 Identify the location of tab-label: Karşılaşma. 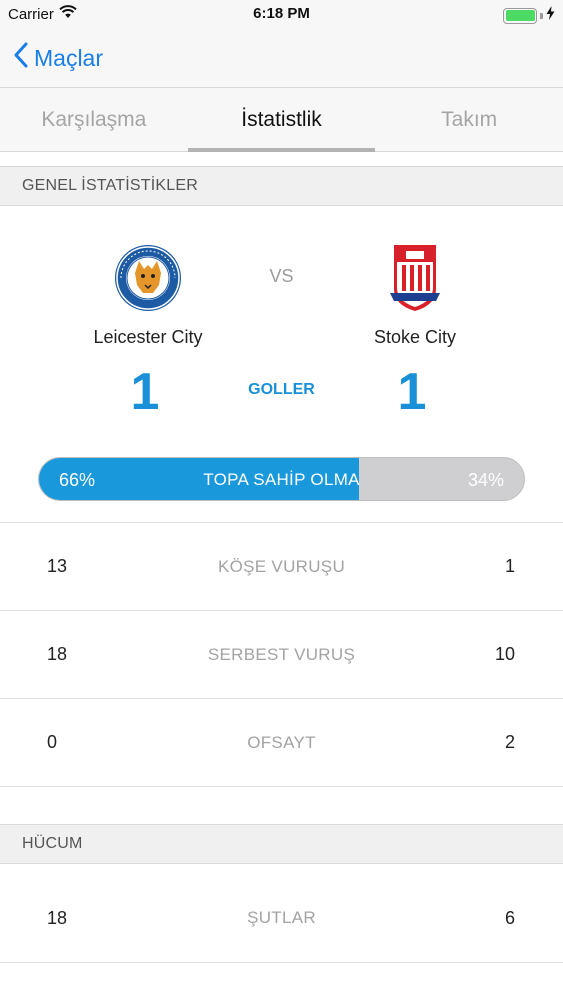
(94, 119).